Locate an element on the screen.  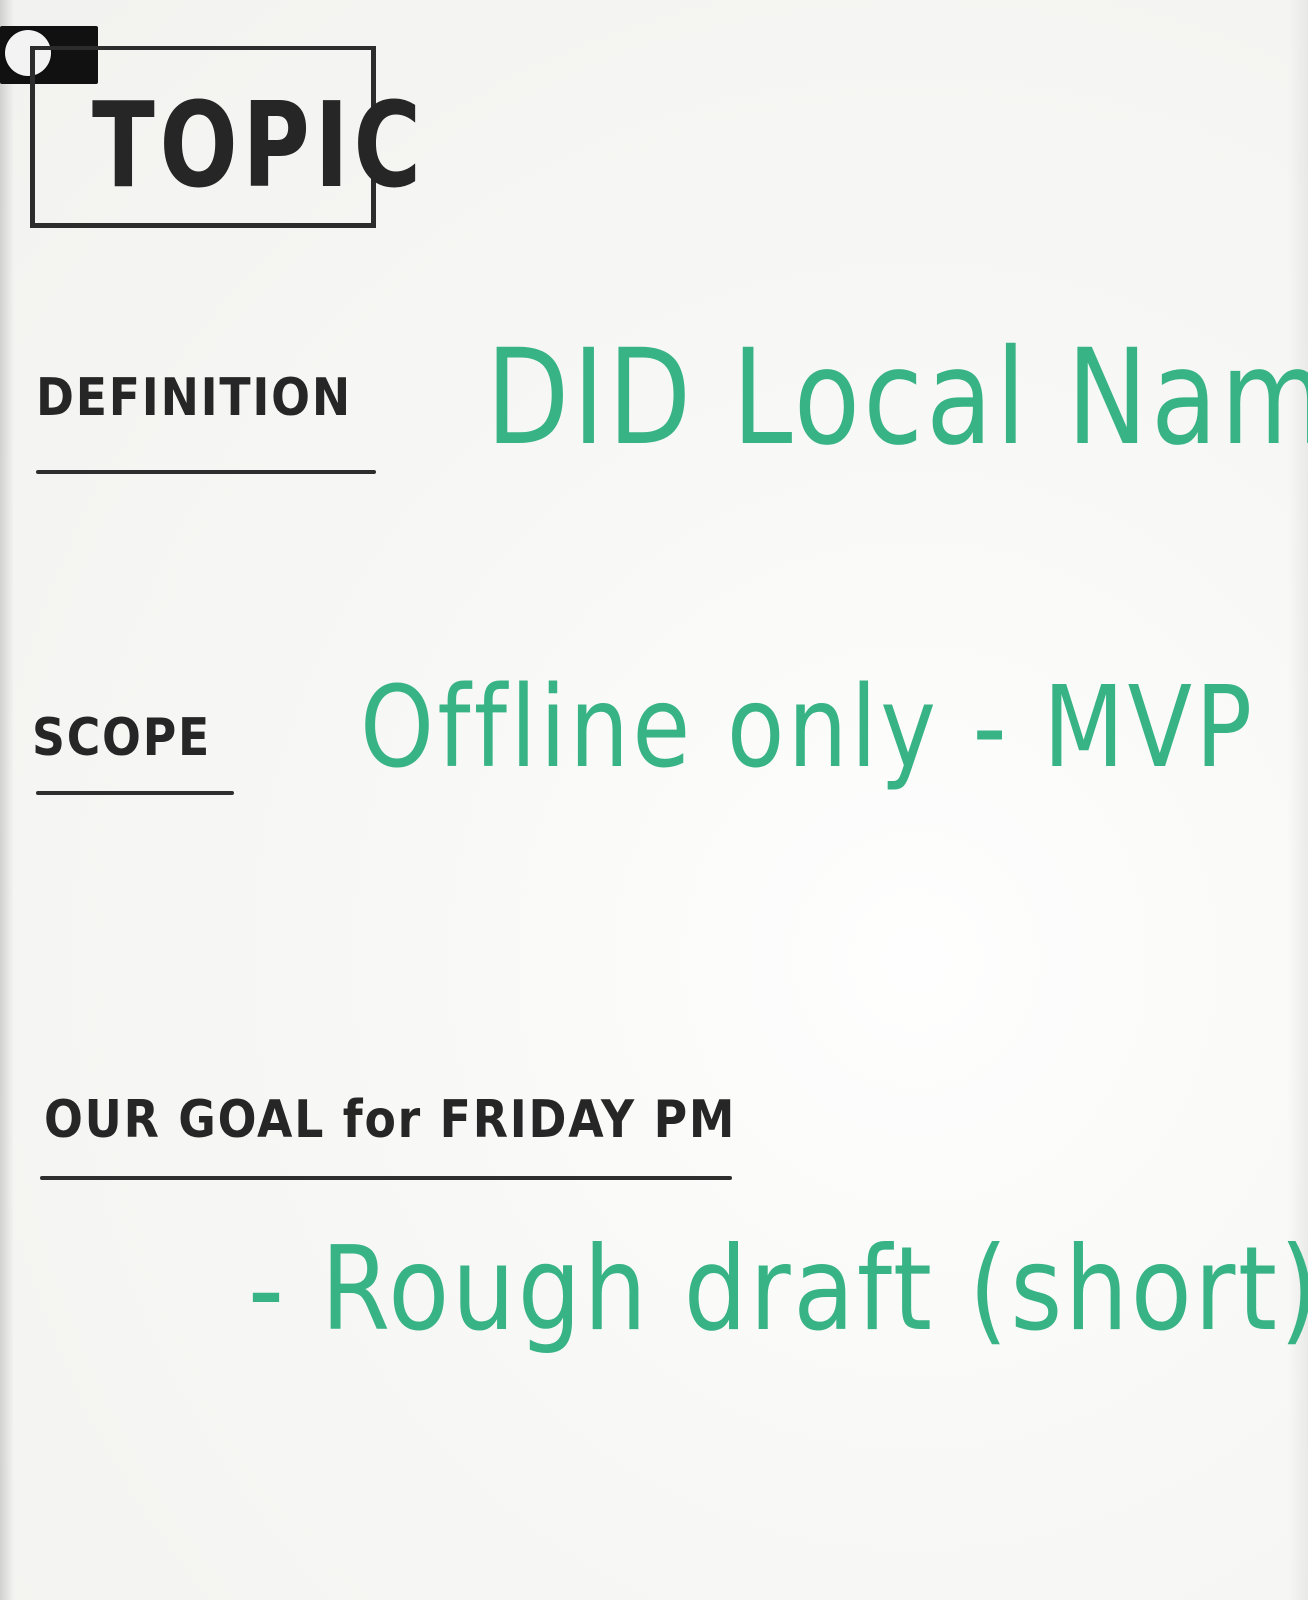
goal-label: OUR GOAL for FRIDAY PM is located at coordinates (390, 1120).